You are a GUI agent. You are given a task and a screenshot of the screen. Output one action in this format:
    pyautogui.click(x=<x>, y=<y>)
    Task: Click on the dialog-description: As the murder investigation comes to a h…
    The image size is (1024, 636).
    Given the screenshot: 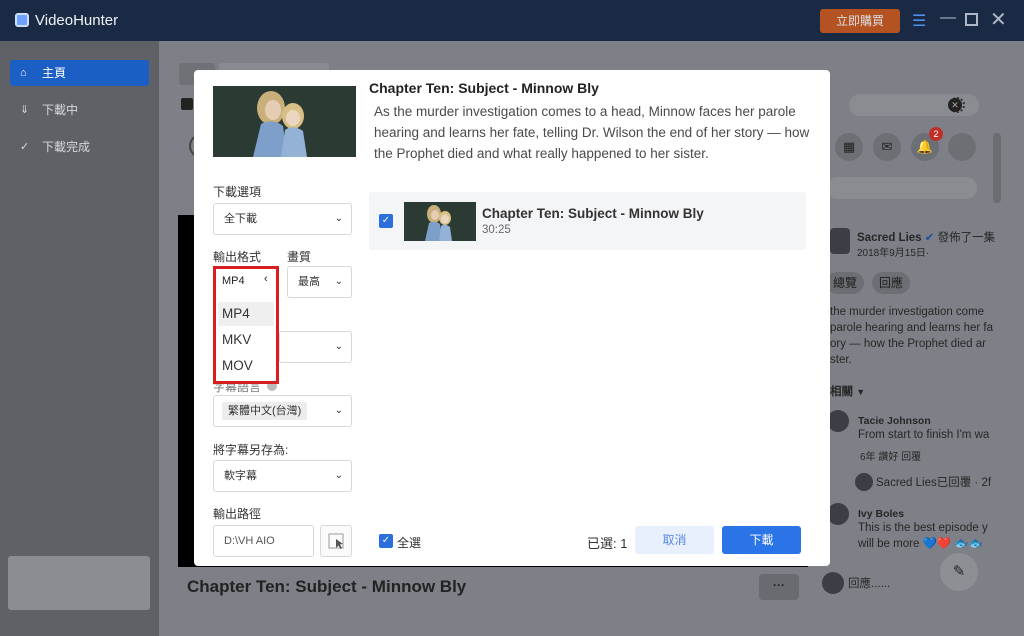 What is the action you would take?
    pyautogui.click(x=592, y=132)
    